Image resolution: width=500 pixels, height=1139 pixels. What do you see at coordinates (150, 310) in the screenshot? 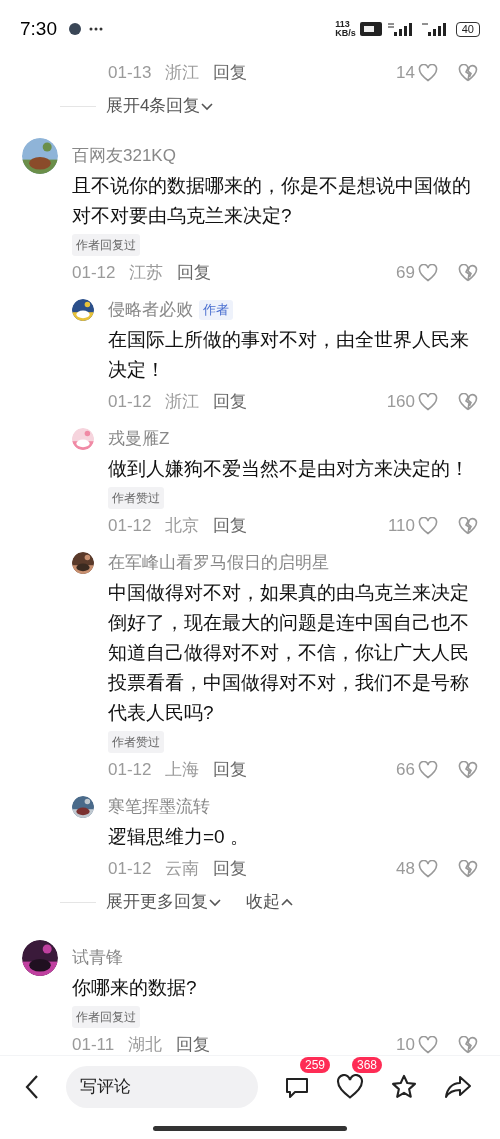
I see `user-name: 侵略者必败` at bounding box center [150, 310].